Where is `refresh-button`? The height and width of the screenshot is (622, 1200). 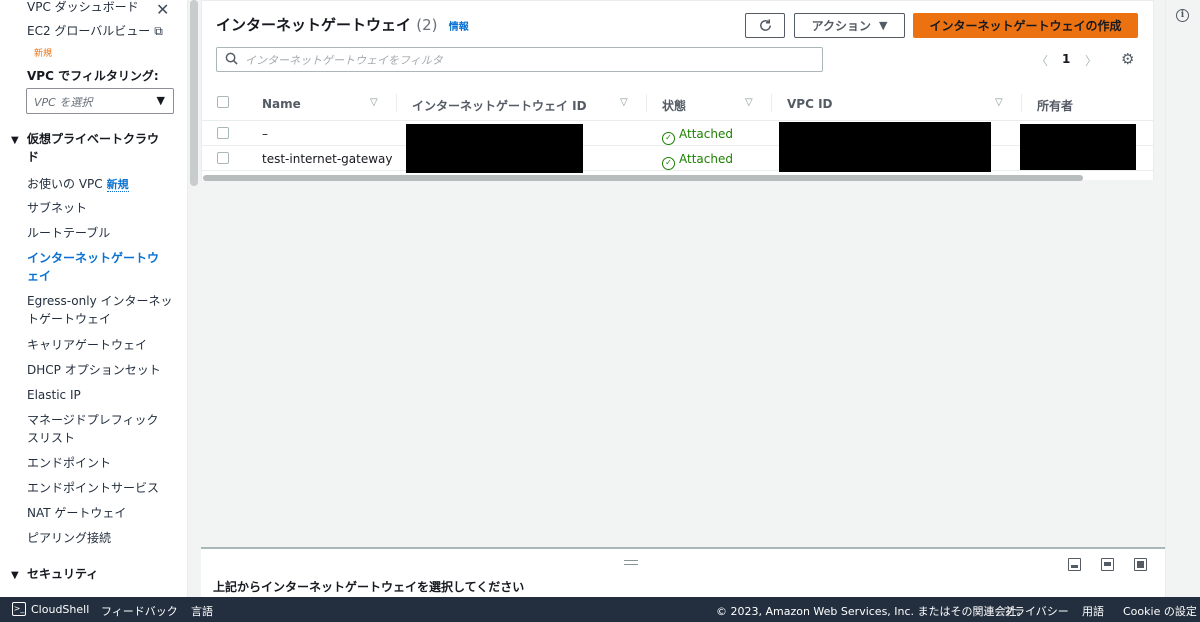 refresh-button is located at coordinates (765, 25).